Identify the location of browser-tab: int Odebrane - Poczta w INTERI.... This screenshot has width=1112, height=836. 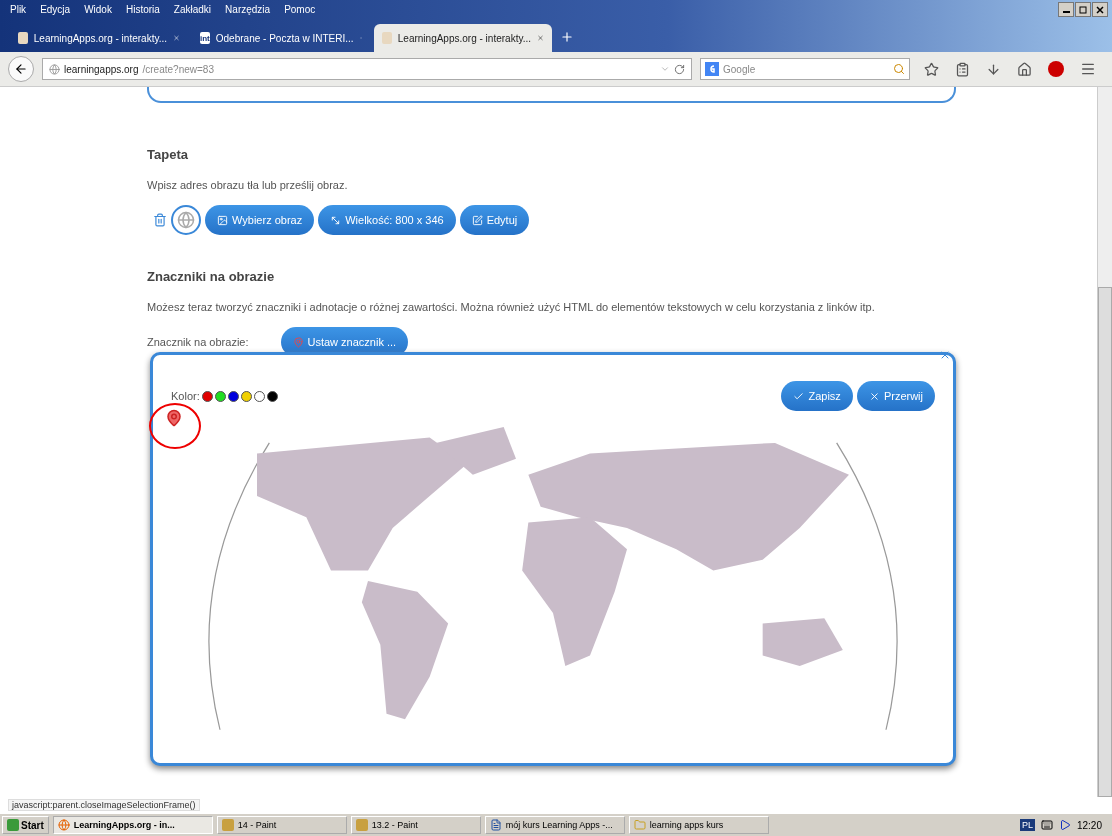
(281, 38).